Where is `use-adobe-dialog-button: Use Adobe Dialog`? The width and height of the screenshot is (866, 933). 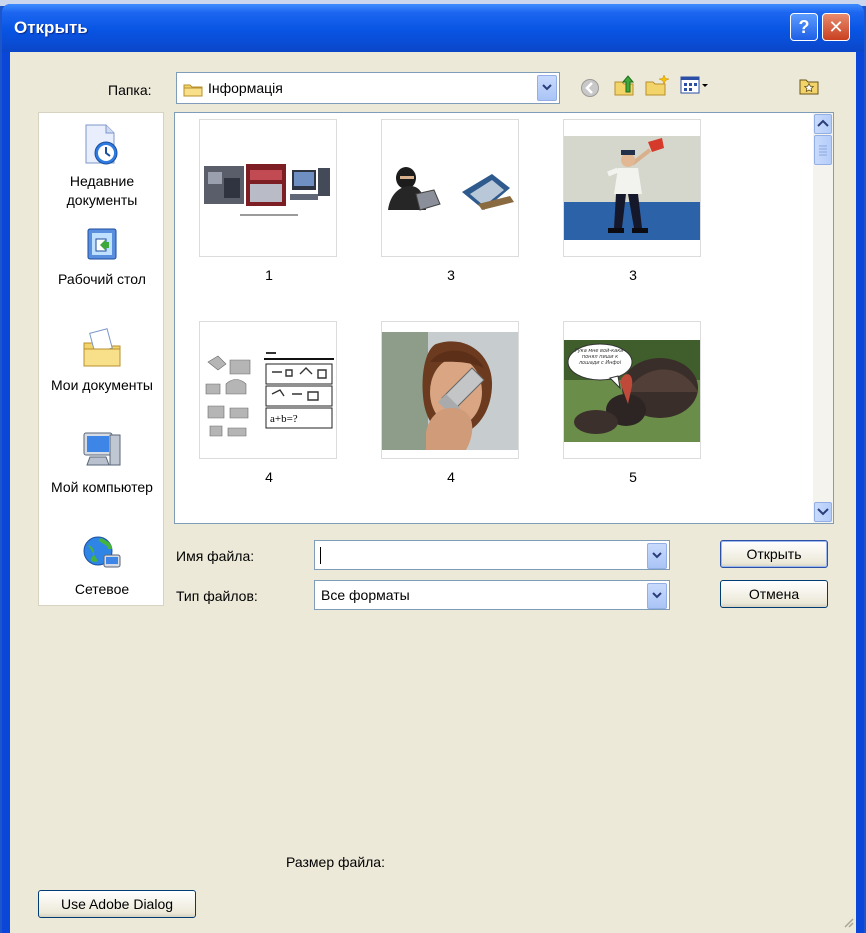 use-adobe-dialog-button: Use Adobe Dialog is located at coordinates (117, 904).